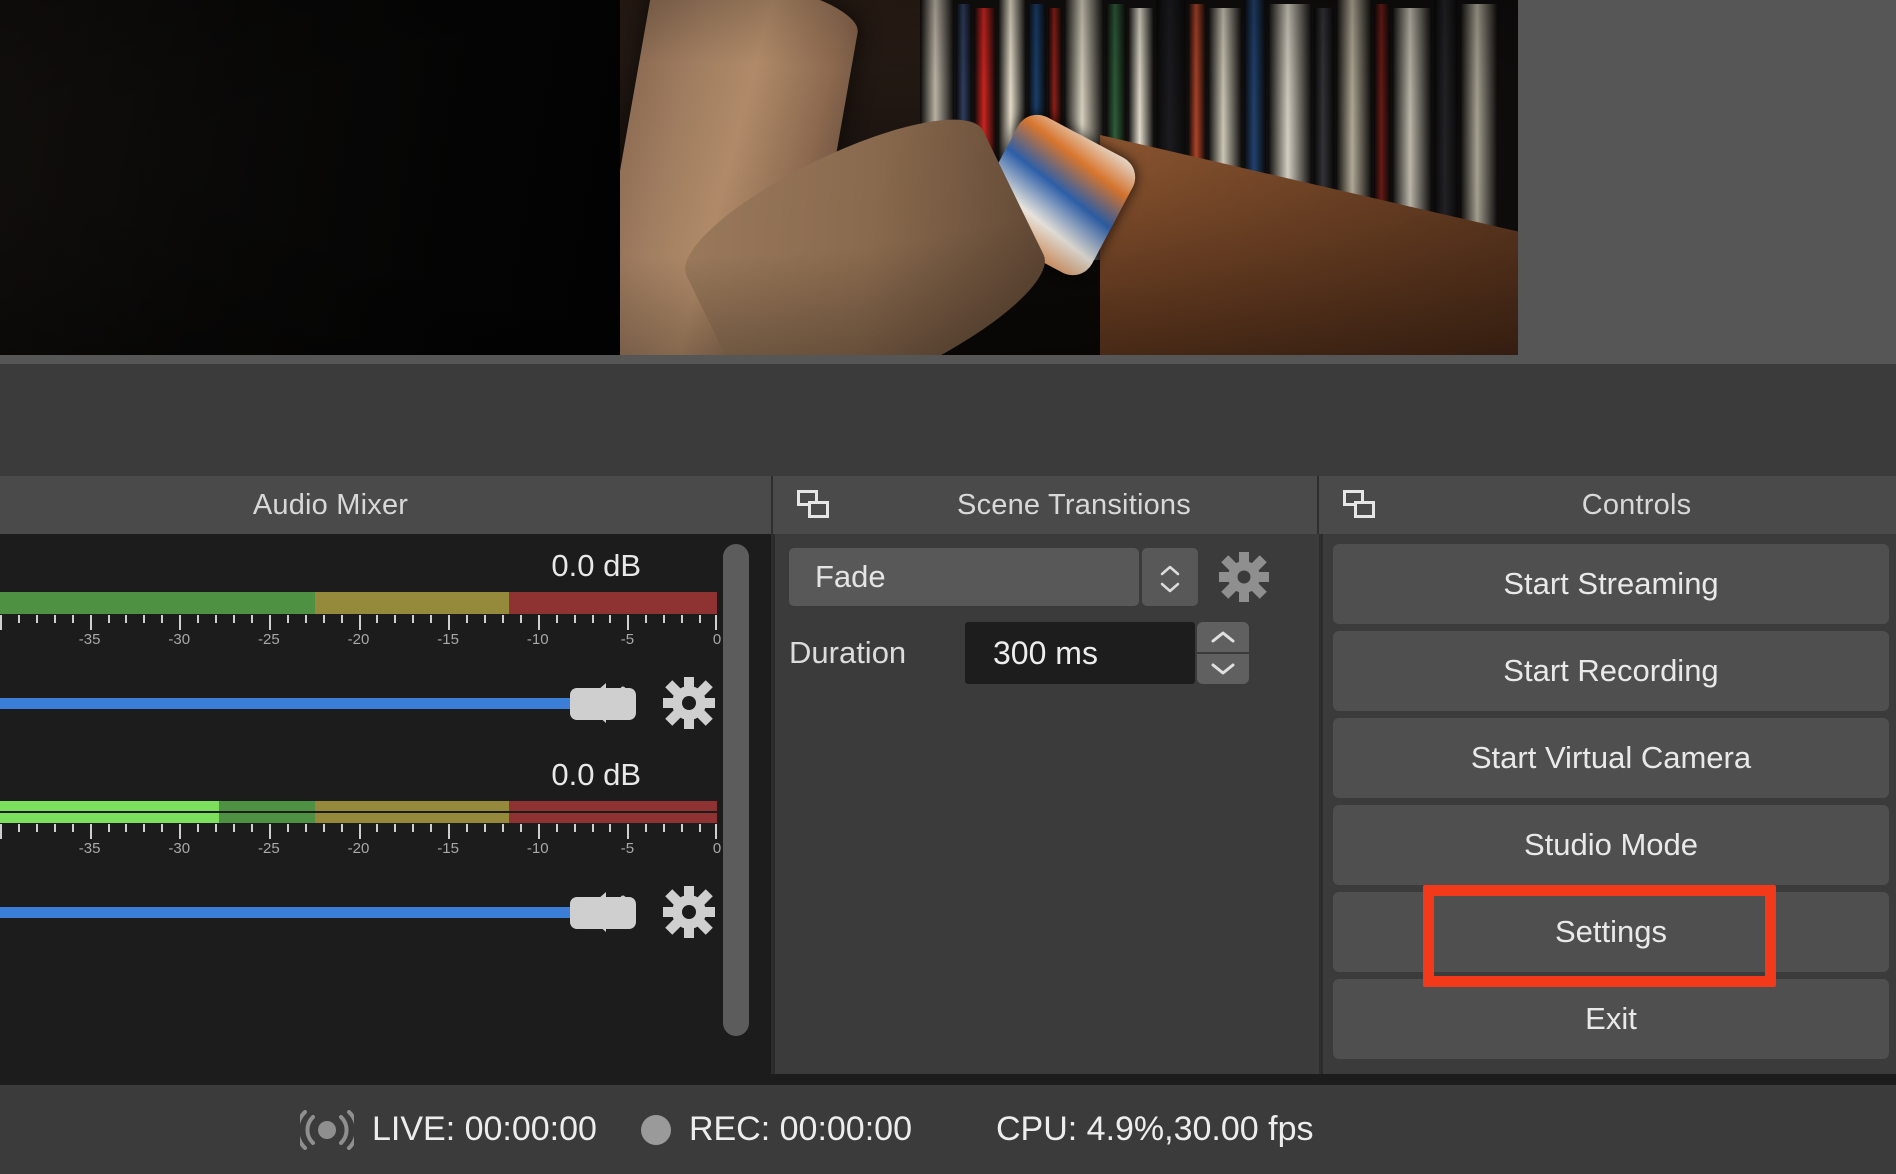  What do you see at coordinates (448, 848) in the screenshot?
I see `meter-tick-label: -15` at bounding box center [448, 848].